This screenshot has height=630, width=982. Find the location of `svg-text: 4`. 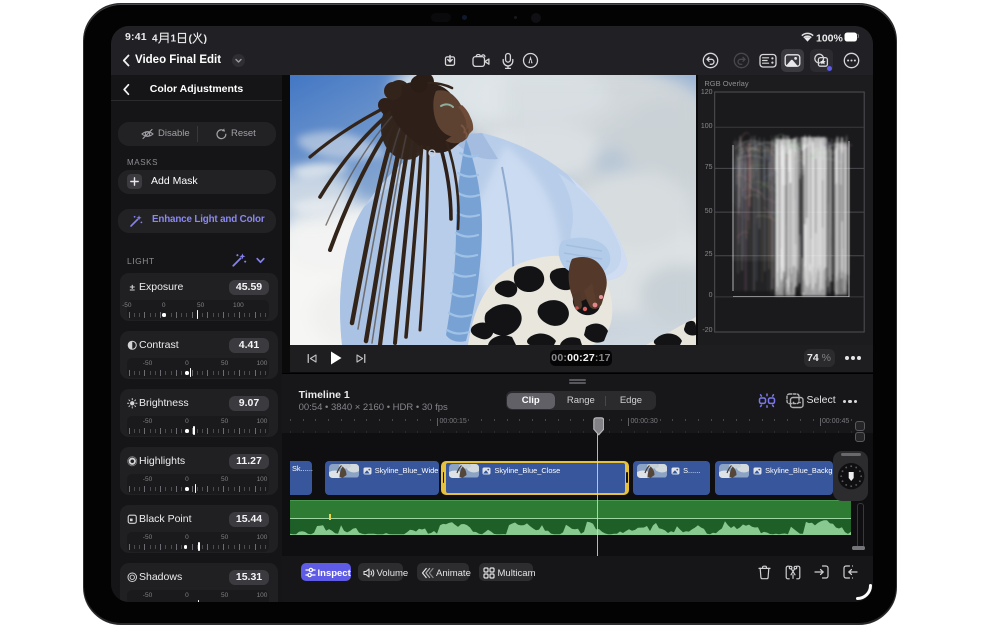

svg-text: 4 is located at coordinates (155, 38).